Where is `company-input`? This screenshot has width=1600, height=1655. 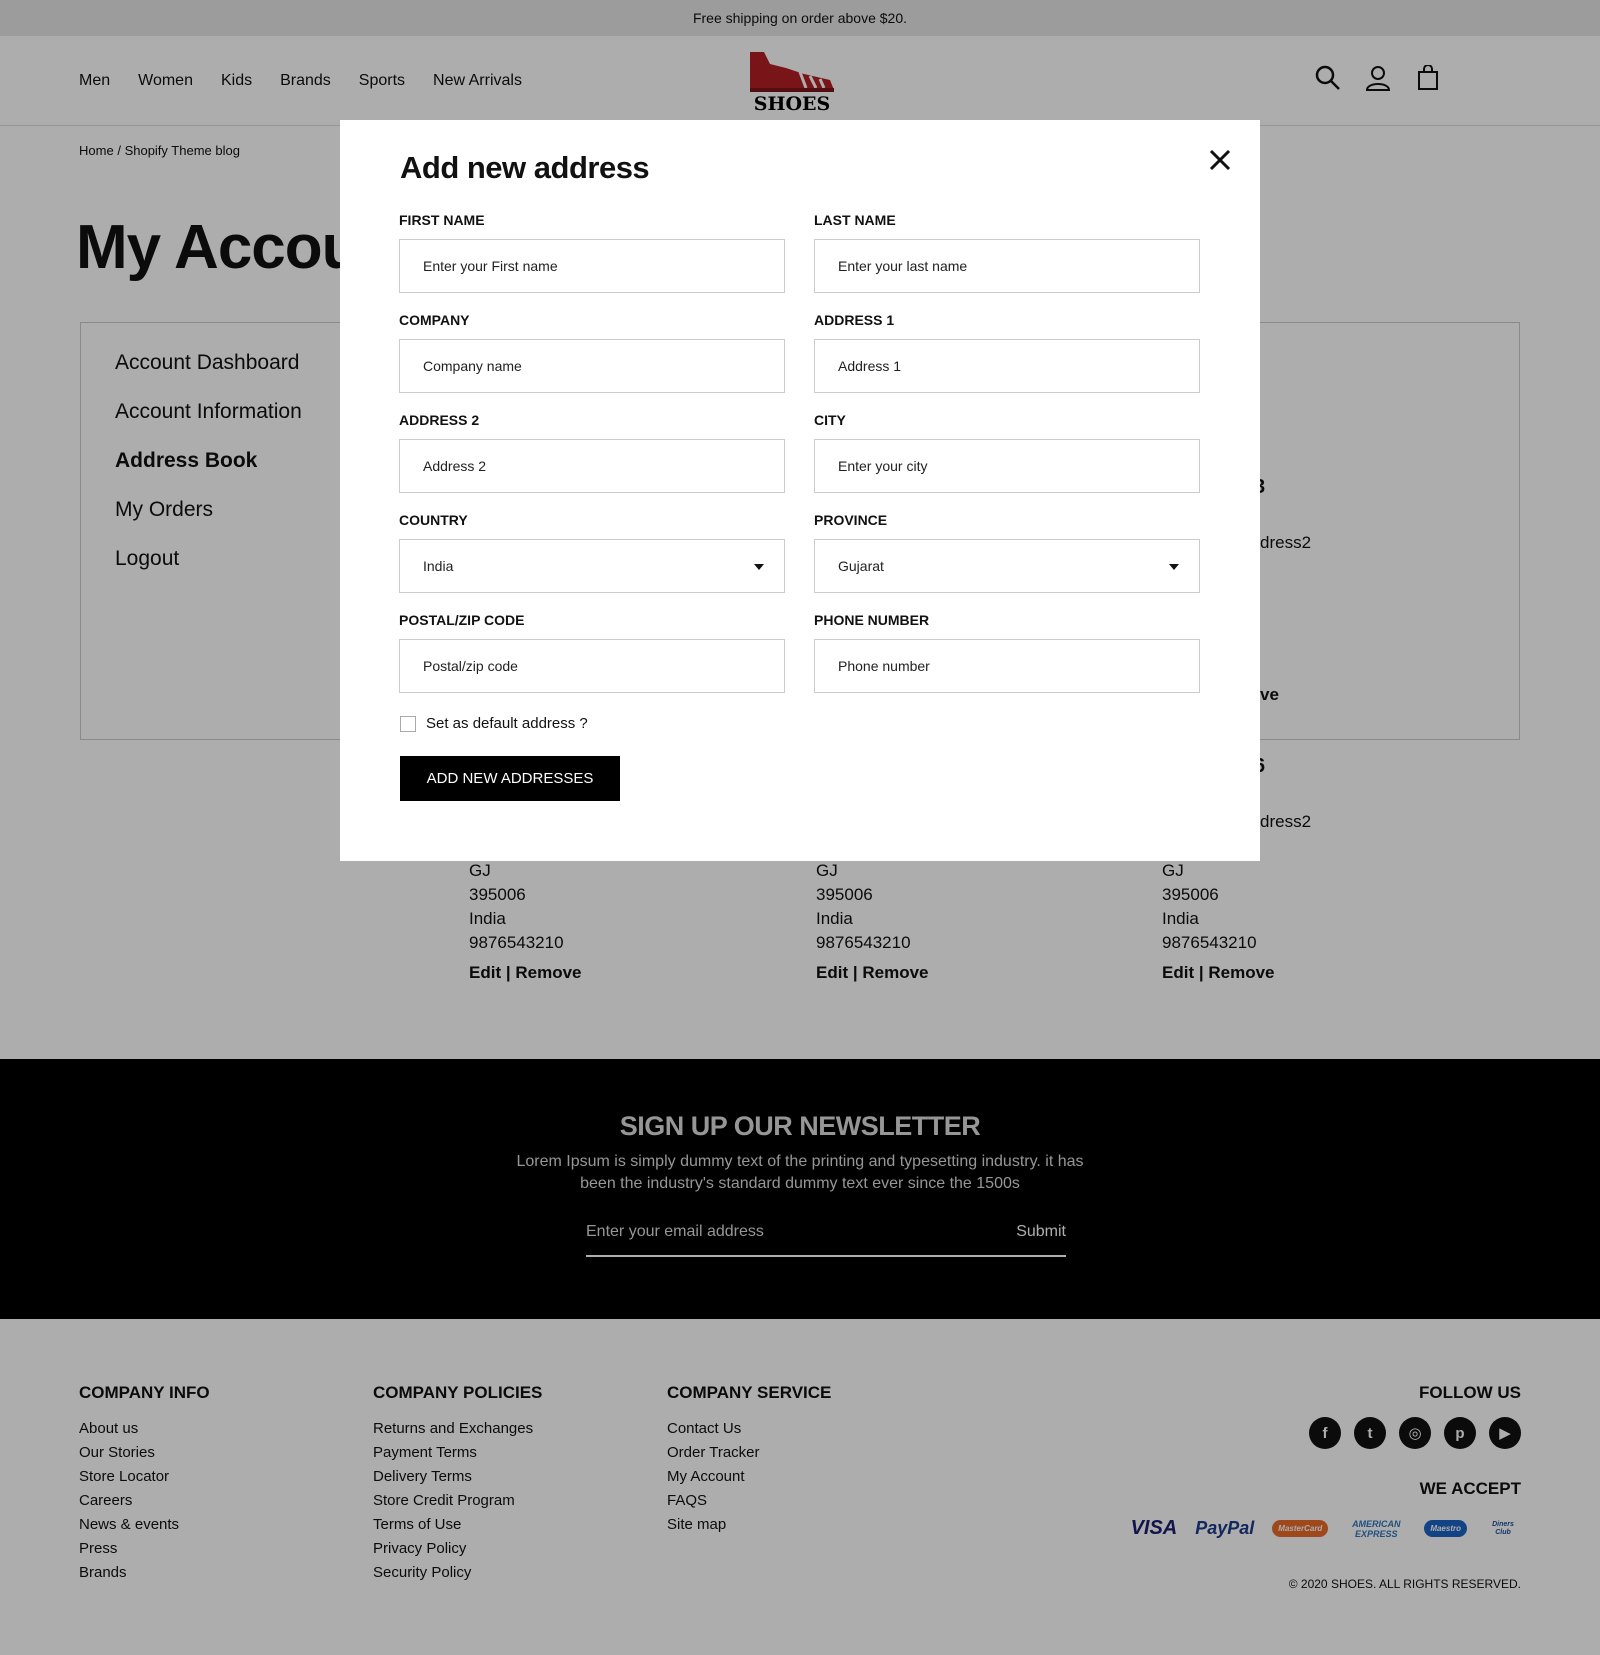 company-input is located at coordinates (592, 366).